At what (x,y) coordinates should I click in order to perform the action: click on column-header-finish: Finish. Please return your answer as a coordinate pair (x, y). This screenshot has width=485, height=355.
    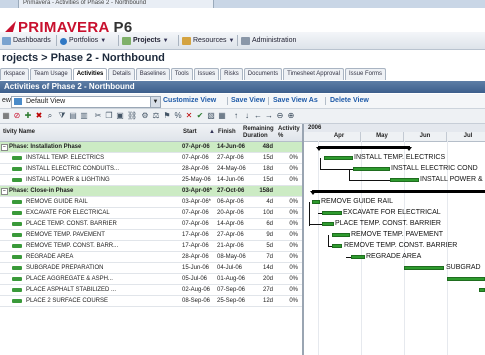
    Looking at the image, I should click on (227, 132).